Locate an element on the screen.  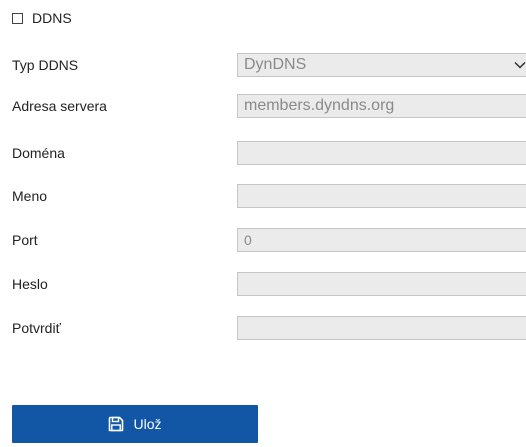
password-label: Heslo is located at coordinates (30, 284).